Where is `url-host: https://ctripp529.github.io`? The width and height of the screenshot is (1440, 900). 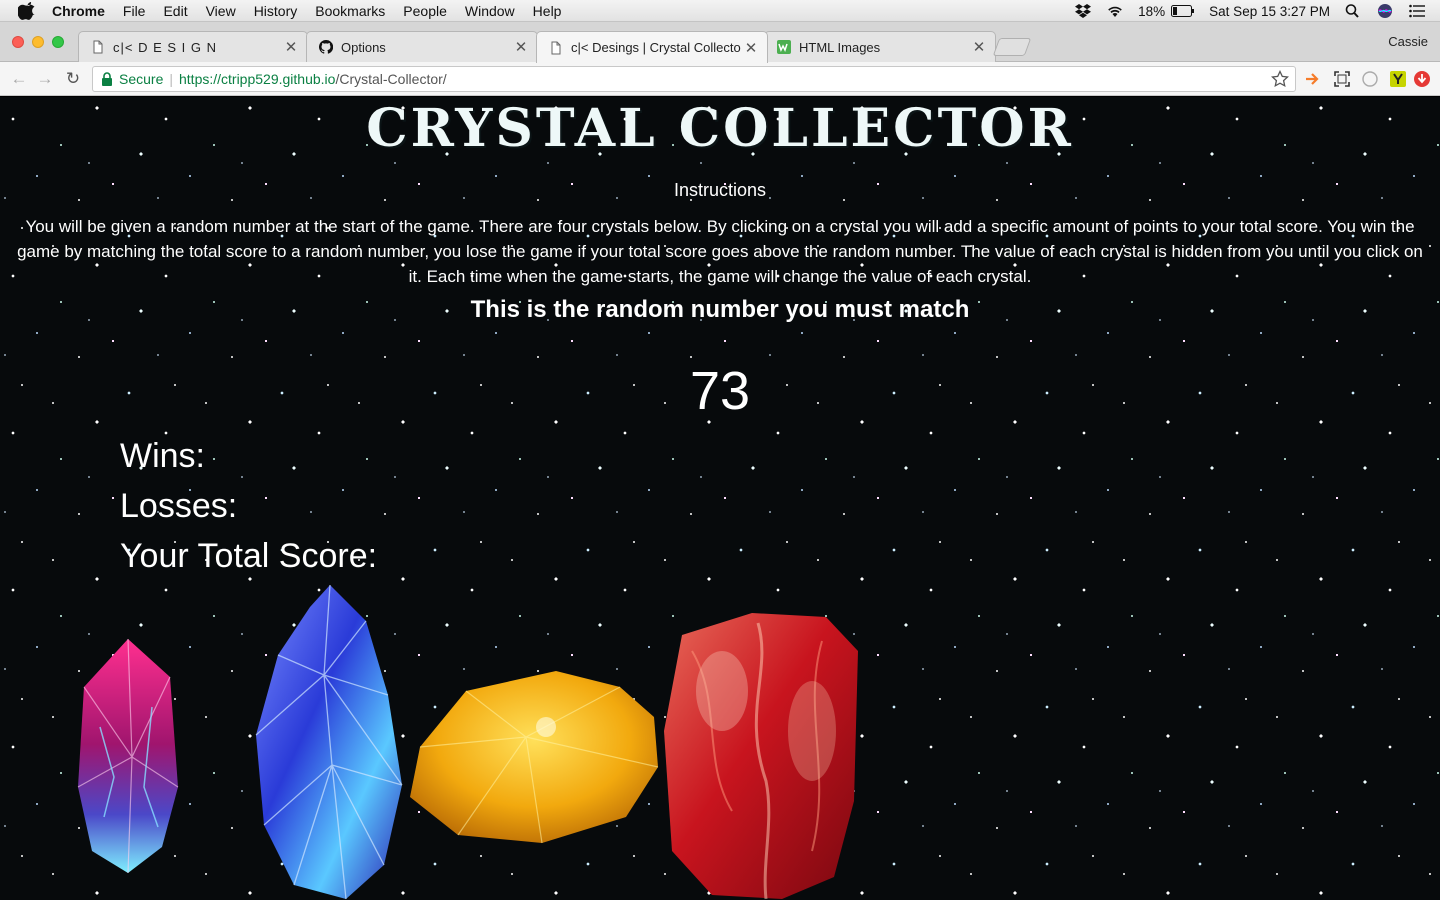
url-host: https://ctripp529.github.io is located at coordinates (257, 79).